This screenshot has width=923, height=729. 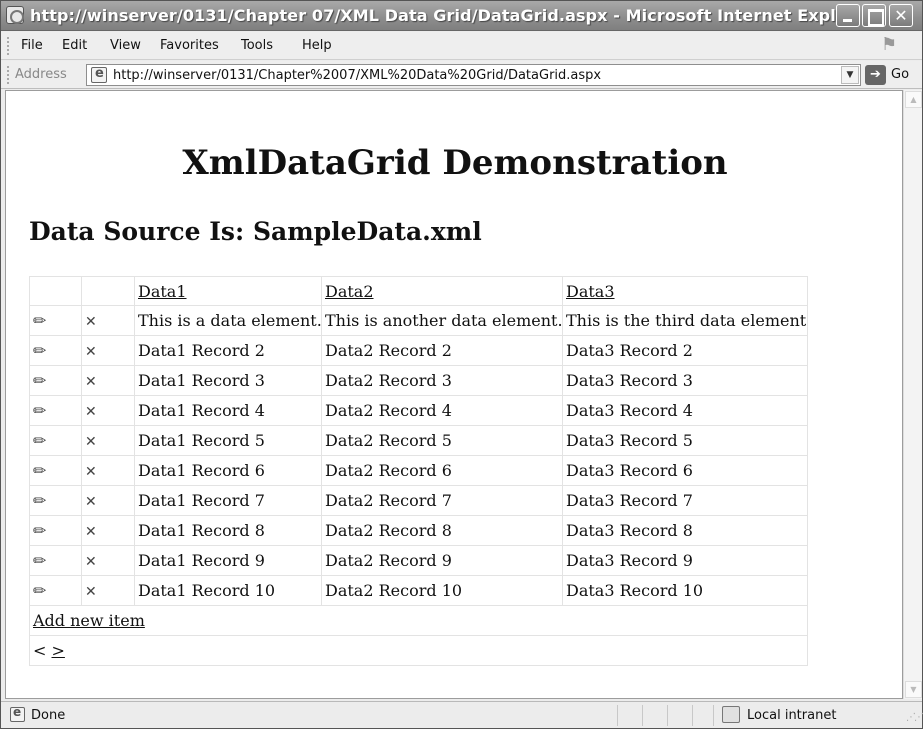 I want to click on pager-next-link: >, so click(x=58, y=650).